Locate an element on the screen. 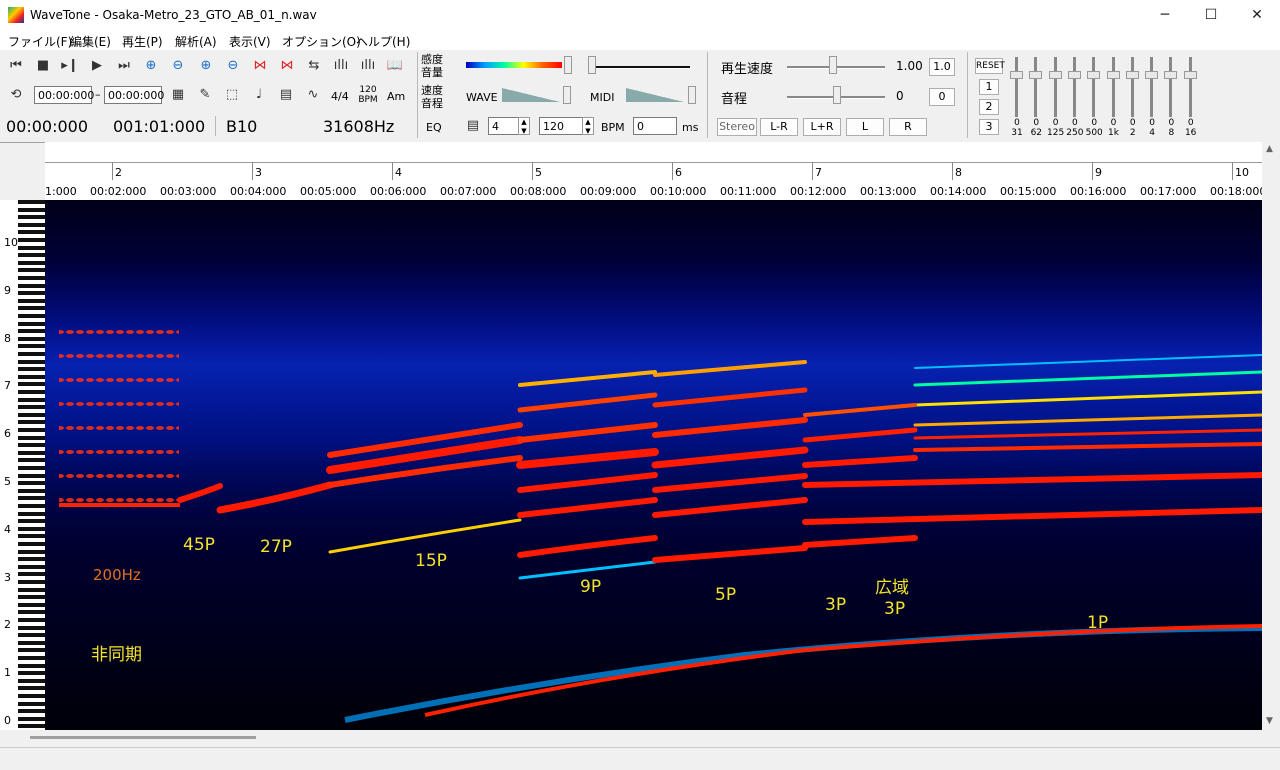 This screenshot has width=1280, height=770. swap-icon: ⇆ is located at coordinates (314, 66).